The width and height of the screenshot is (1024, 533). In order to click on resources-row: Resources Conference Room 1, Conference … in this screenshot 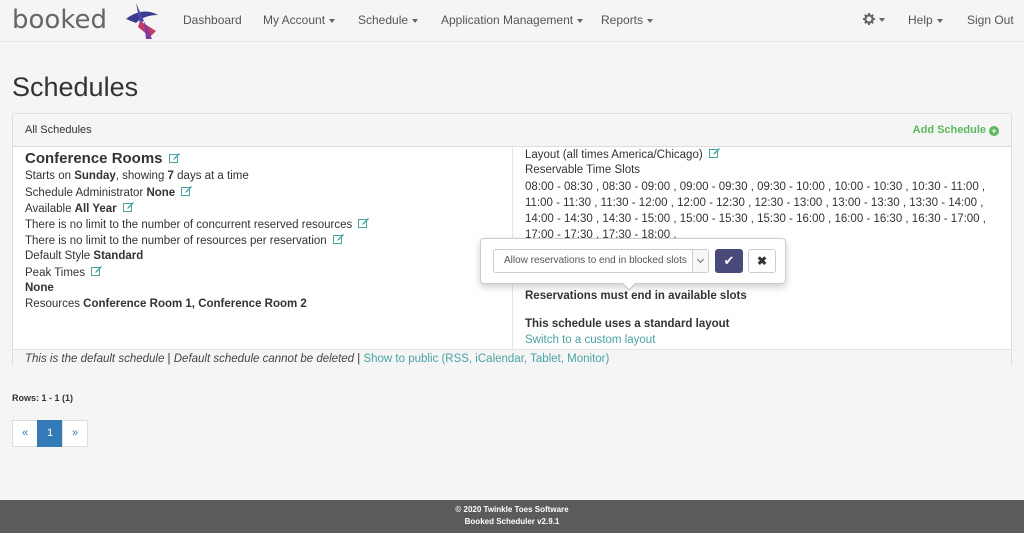, I will do `click(166, 304)`.